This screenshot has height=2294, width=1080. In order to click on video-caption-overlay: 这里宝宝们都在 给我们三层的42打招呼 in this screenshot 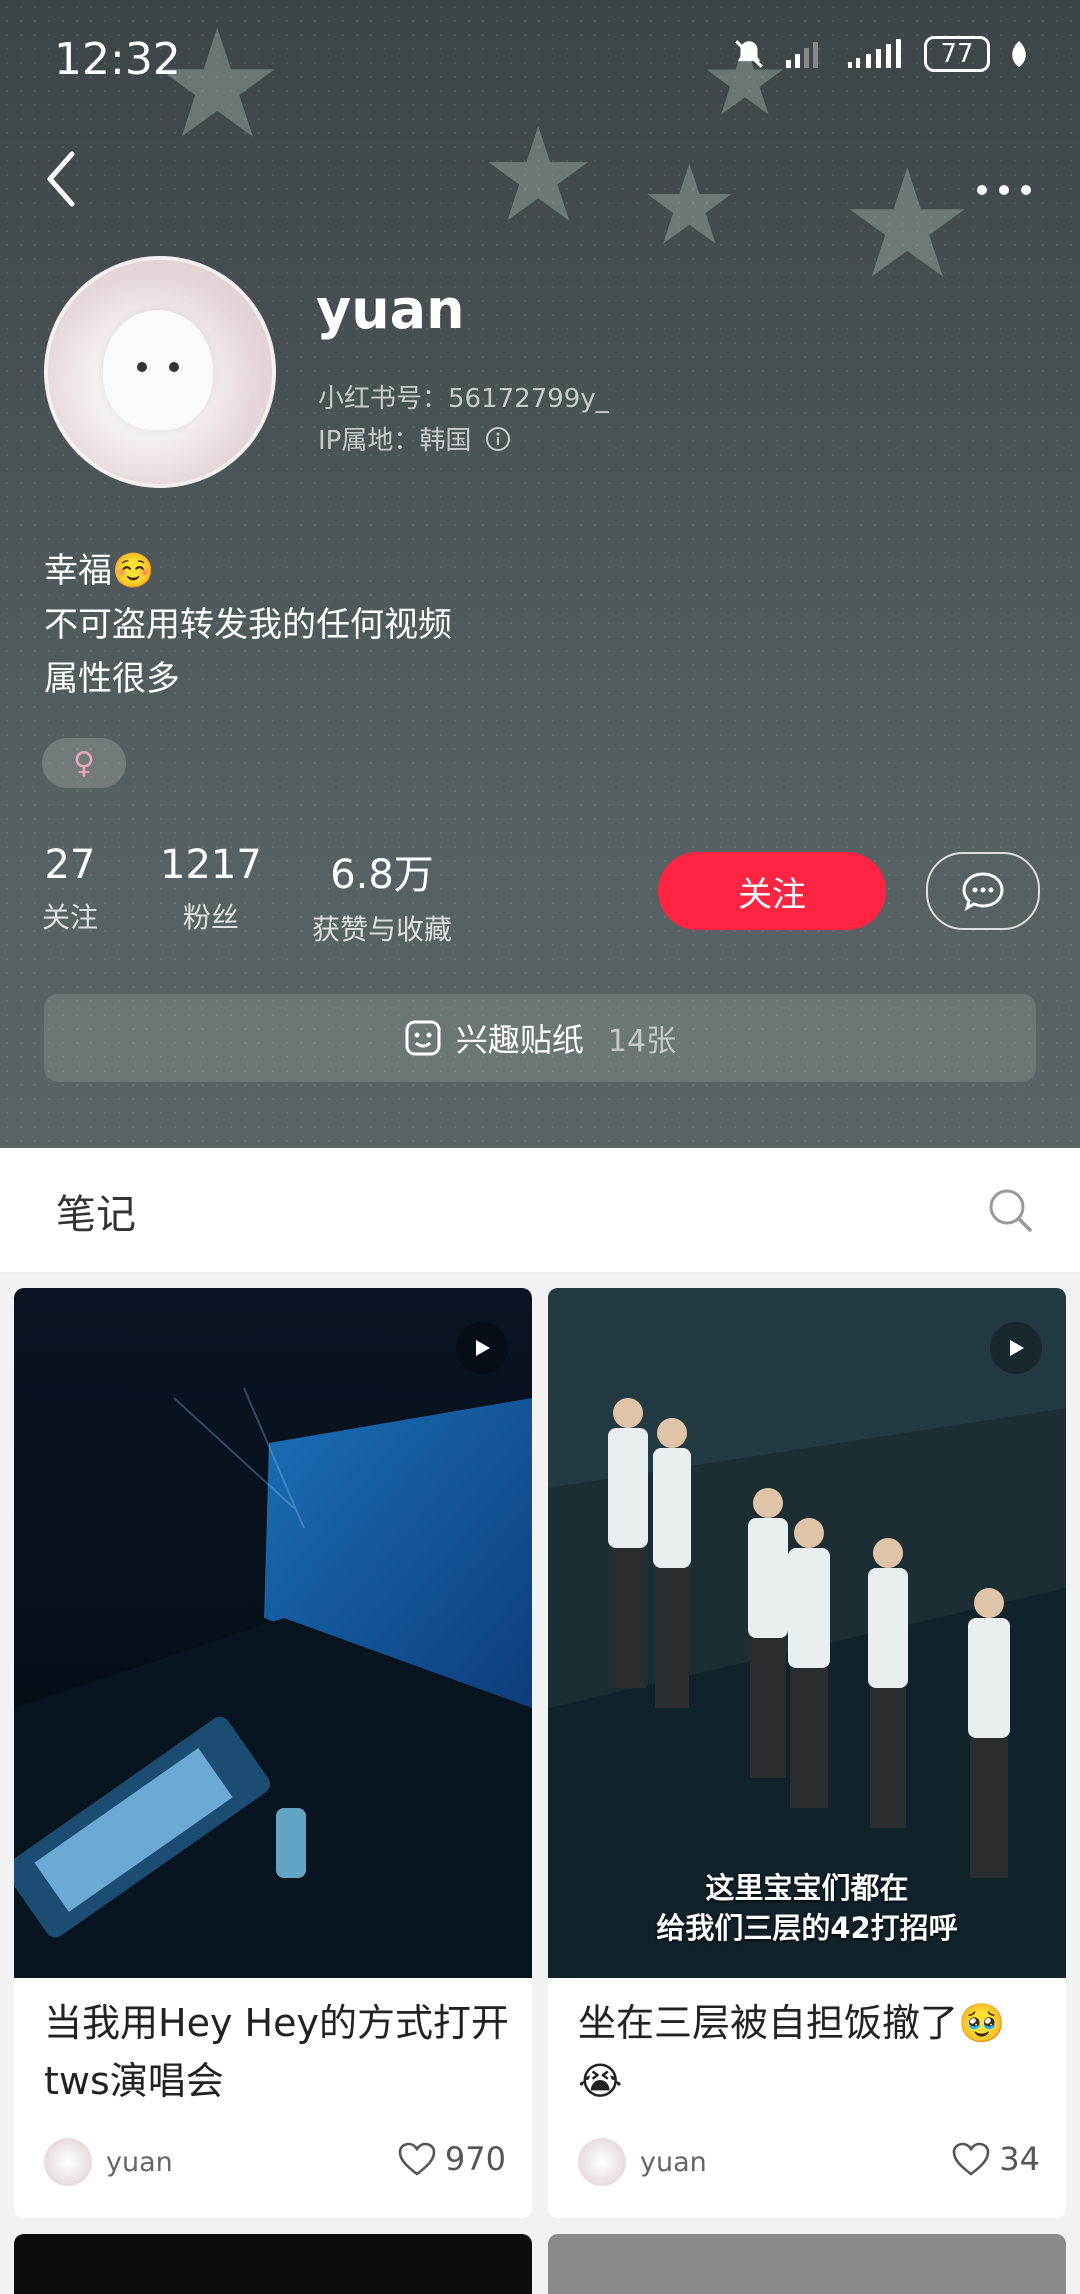, I will do `click(807, 1908)`.